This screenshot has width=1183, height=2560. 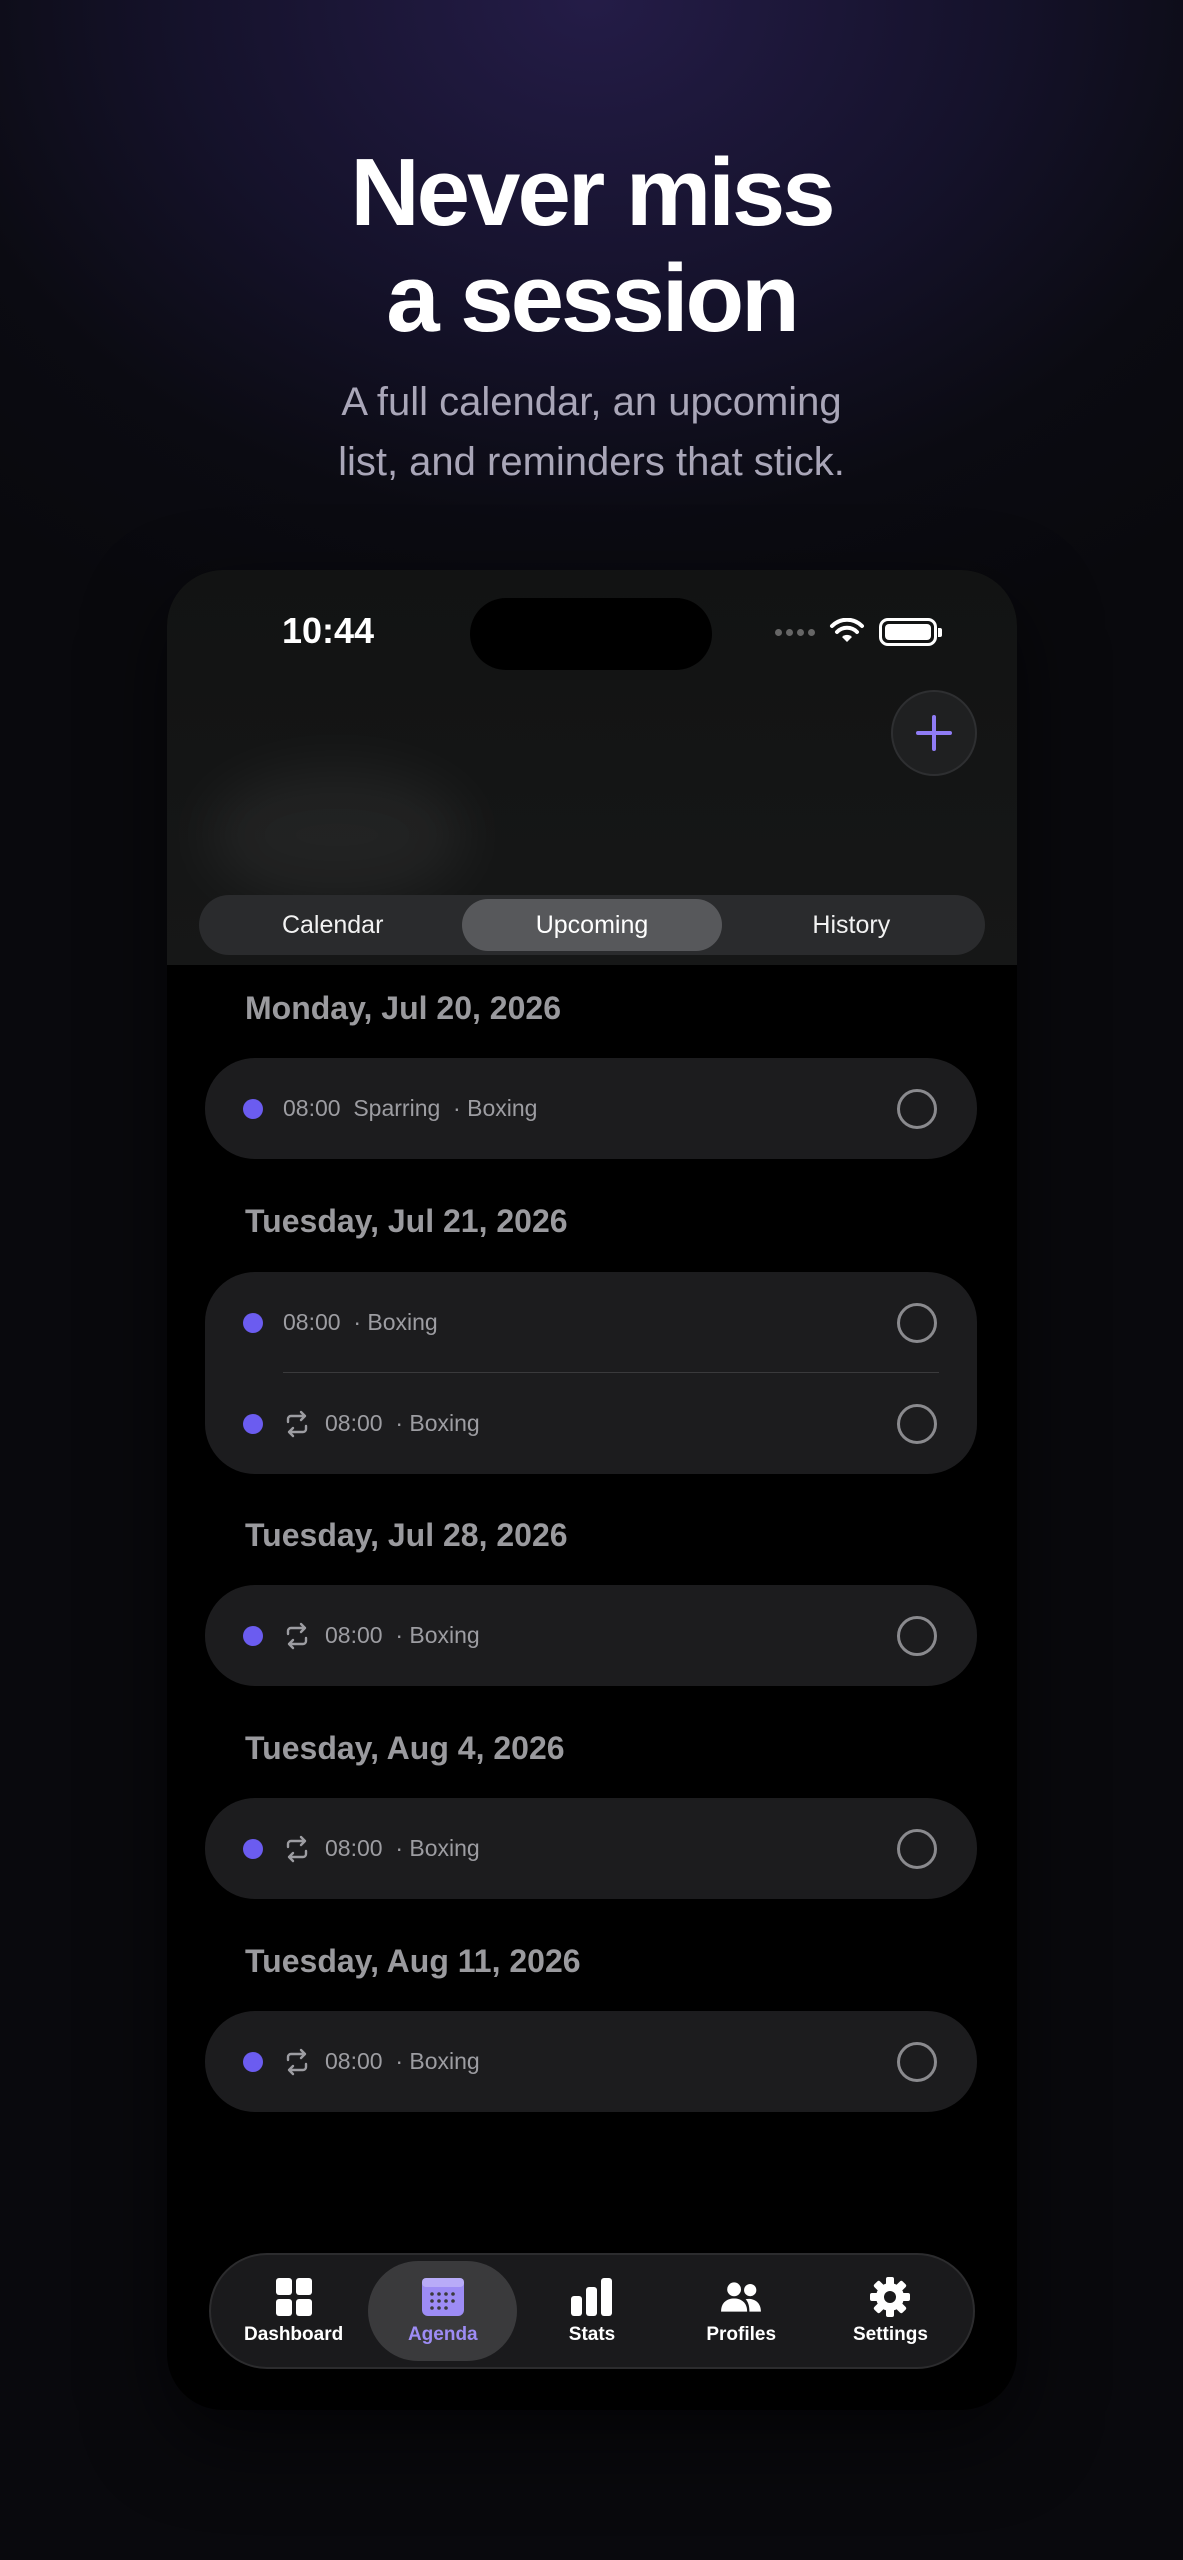 I want to click on dynamic-island, so click(x=591, y=634).